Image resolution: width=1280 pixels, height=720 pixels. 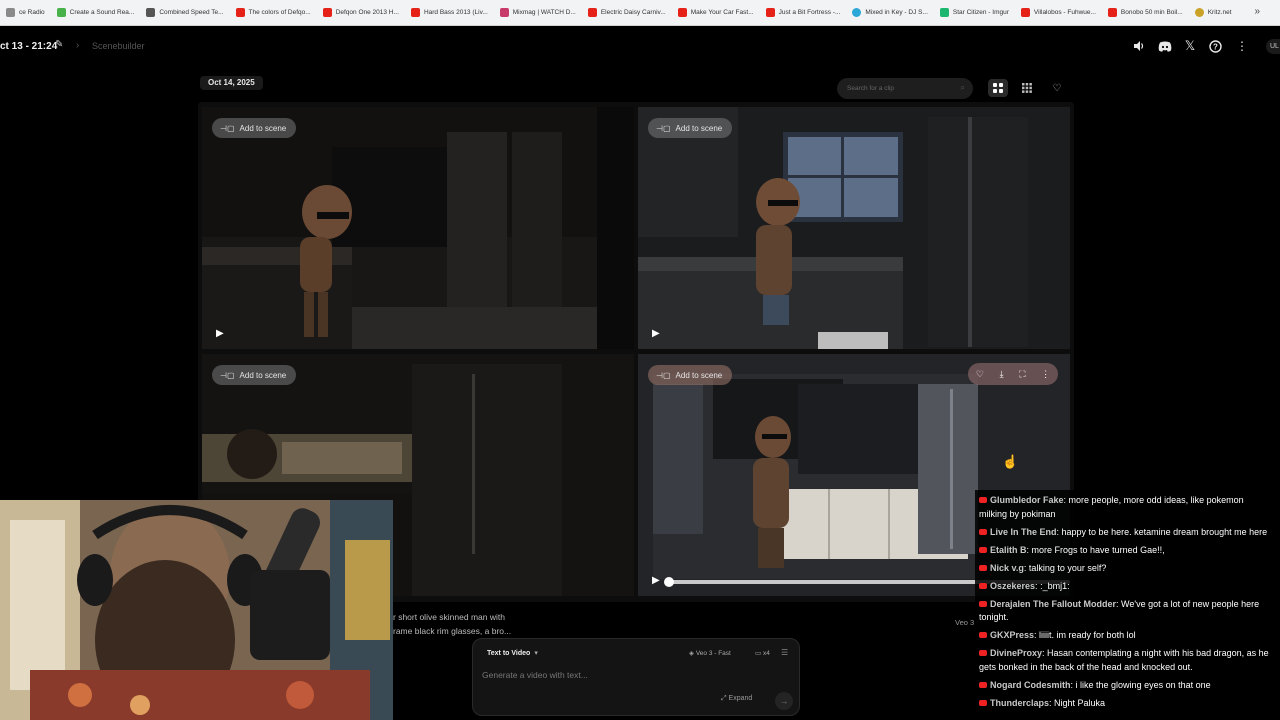 I want to click on pencil-icon: ✎, so click(x=59, y=44).